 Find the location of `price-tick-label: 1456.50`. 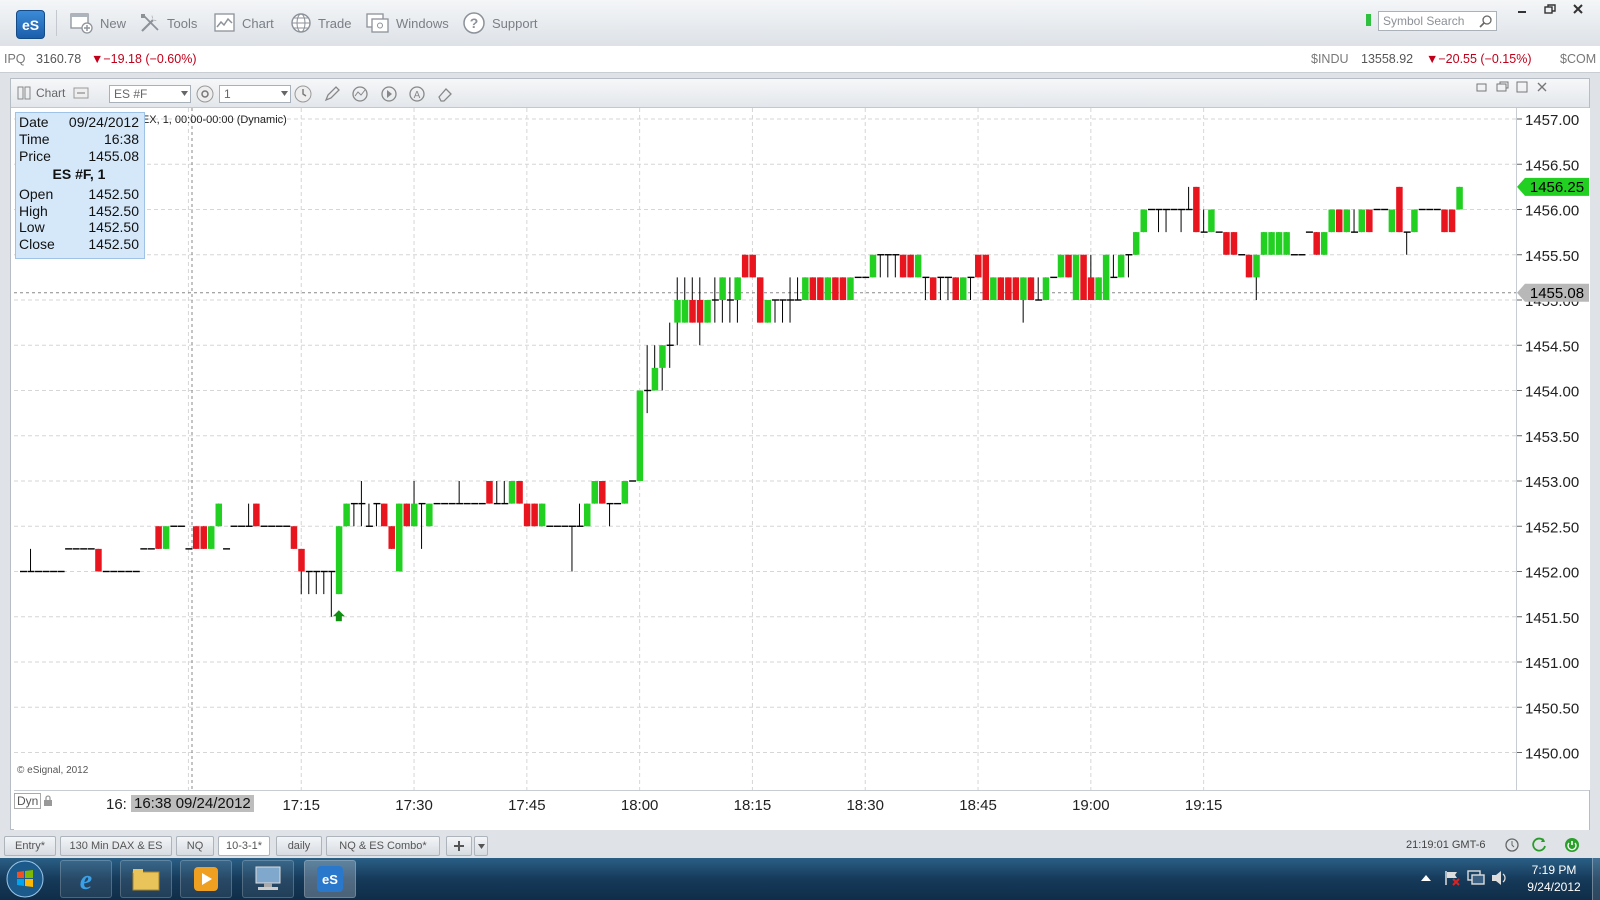

price-tick-label: 1456.50 is located at coordinates (1552, 165).